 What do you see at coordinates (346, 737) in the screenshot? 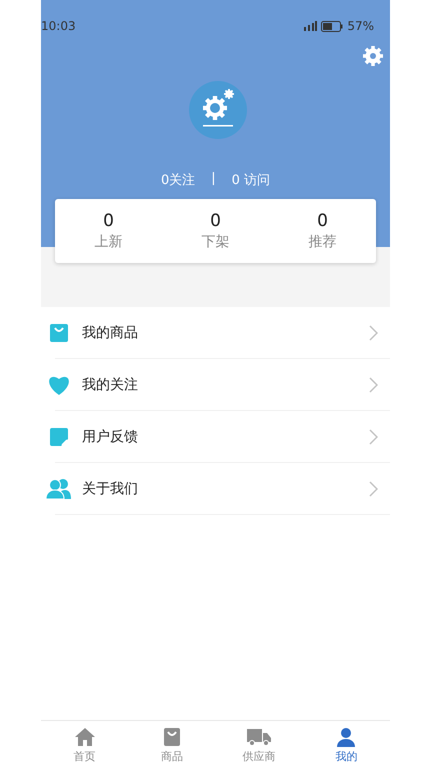
I see `person-icon` at bounding box center [346, 737].